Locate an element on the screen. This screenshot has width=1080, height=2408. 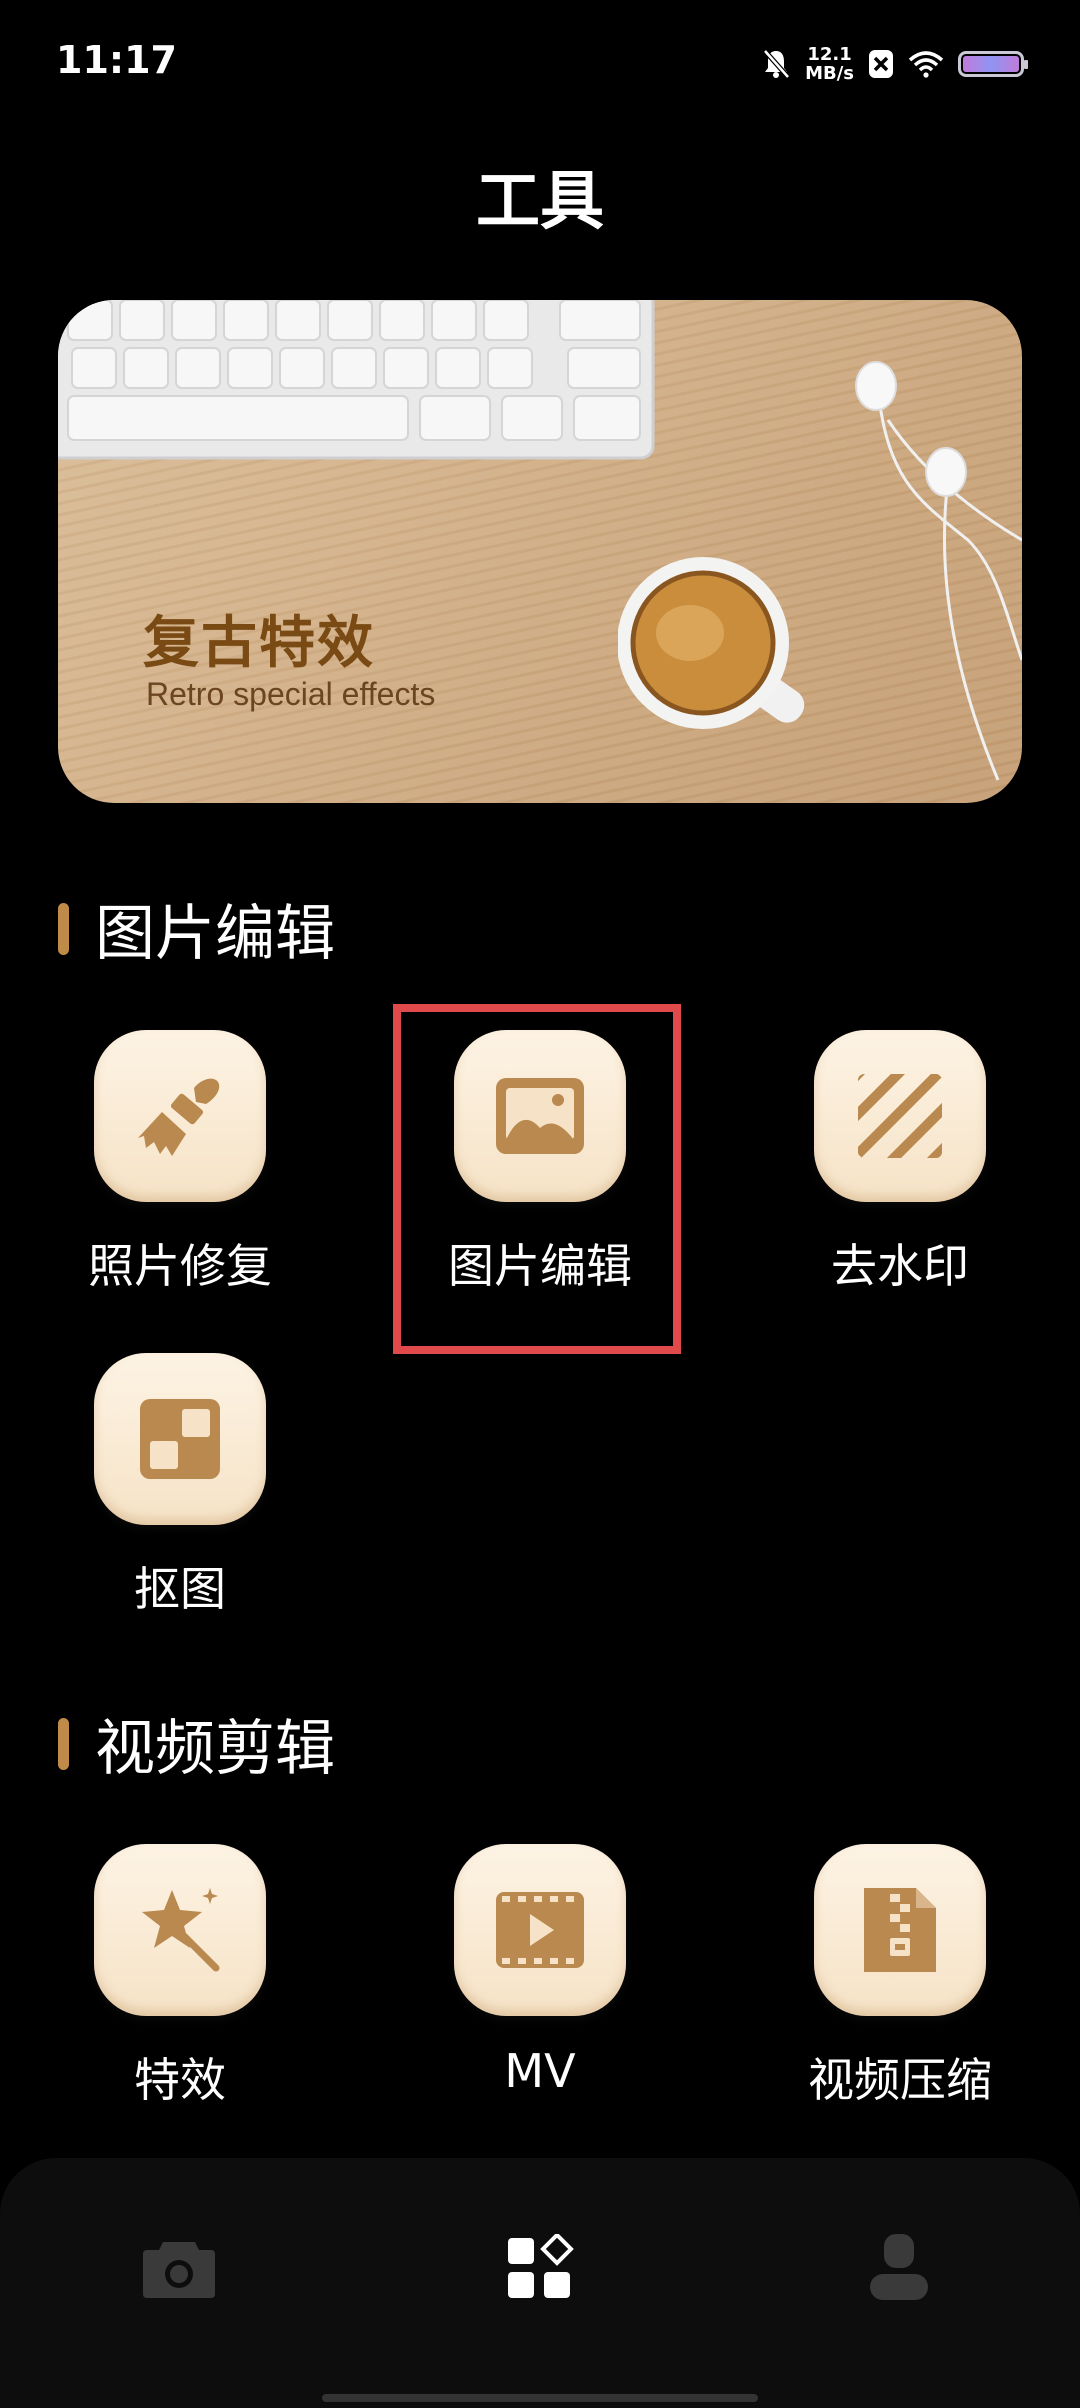
page-title: 工具 is located at coordinates (540, 202).